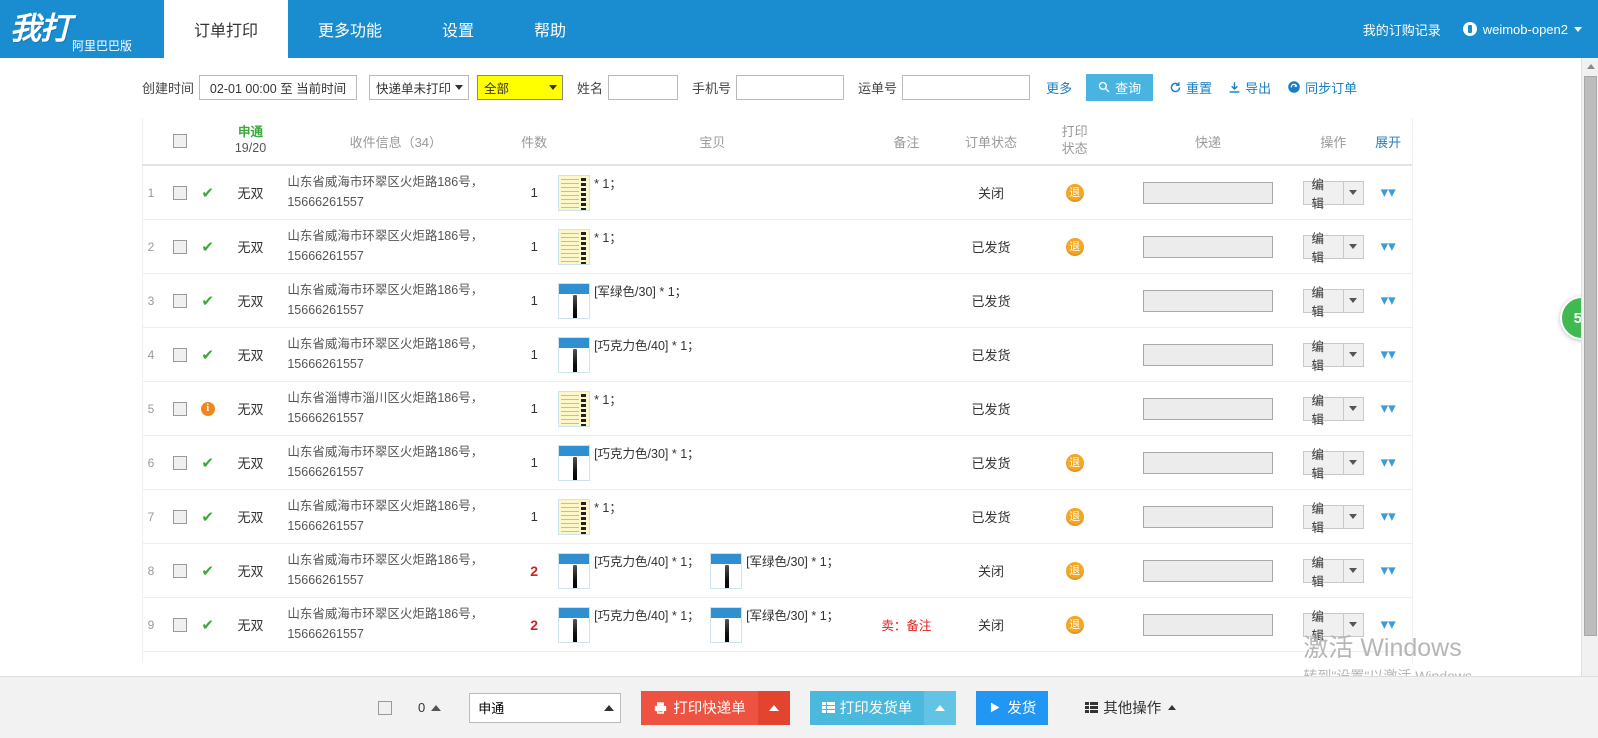 The height and width of the screenshot is (738, 1598). I want to click on ship-button: 发货, so click(1012, 707).